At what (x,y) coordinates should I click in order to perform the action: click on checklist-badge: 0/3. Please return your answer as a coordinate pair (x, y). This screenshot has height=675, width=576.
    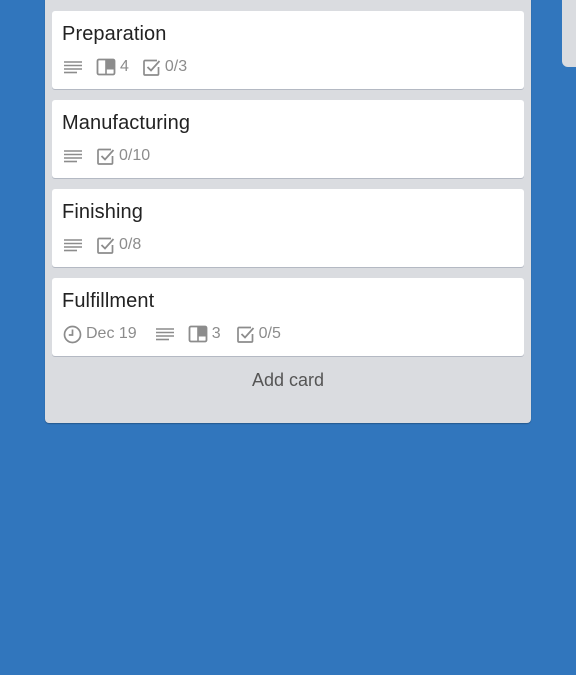
    Looking at the image, I should click on (164, 67).